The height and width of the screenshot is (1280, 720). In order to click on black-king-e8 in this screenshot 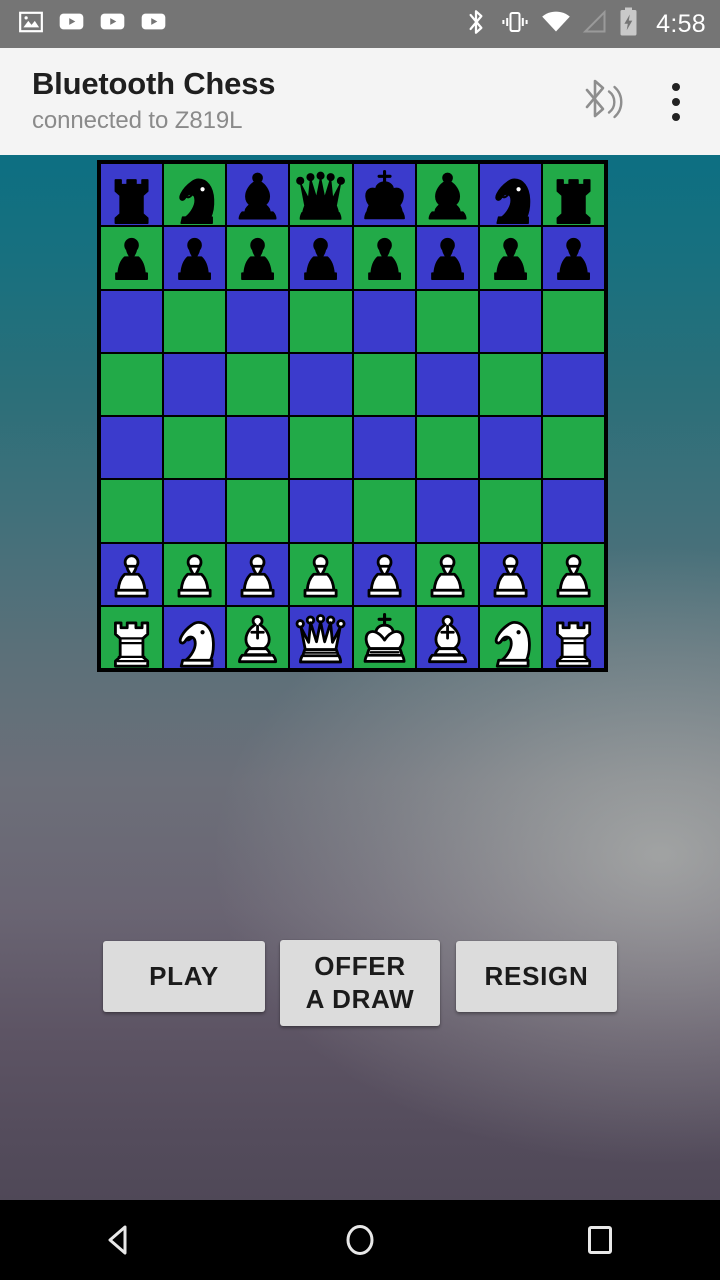, I will do `click(384, 194)`.